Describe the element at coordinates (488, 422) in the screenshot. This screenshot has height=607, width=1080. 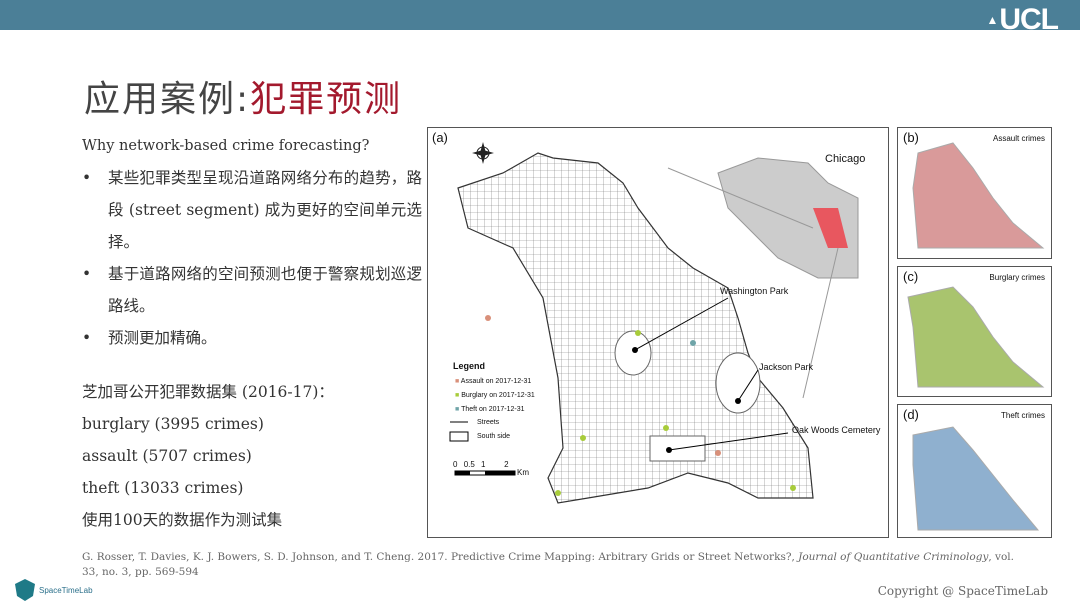
I see `legend-item: Streets` at that location.